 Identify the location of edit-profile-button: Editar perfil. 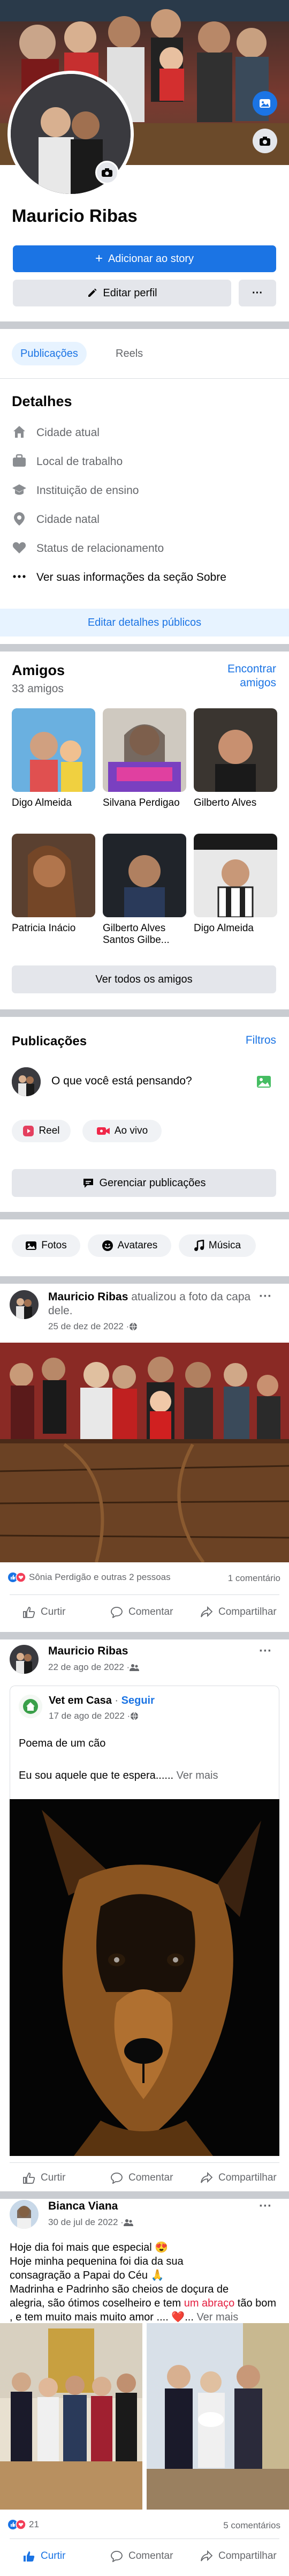
(122, 293).